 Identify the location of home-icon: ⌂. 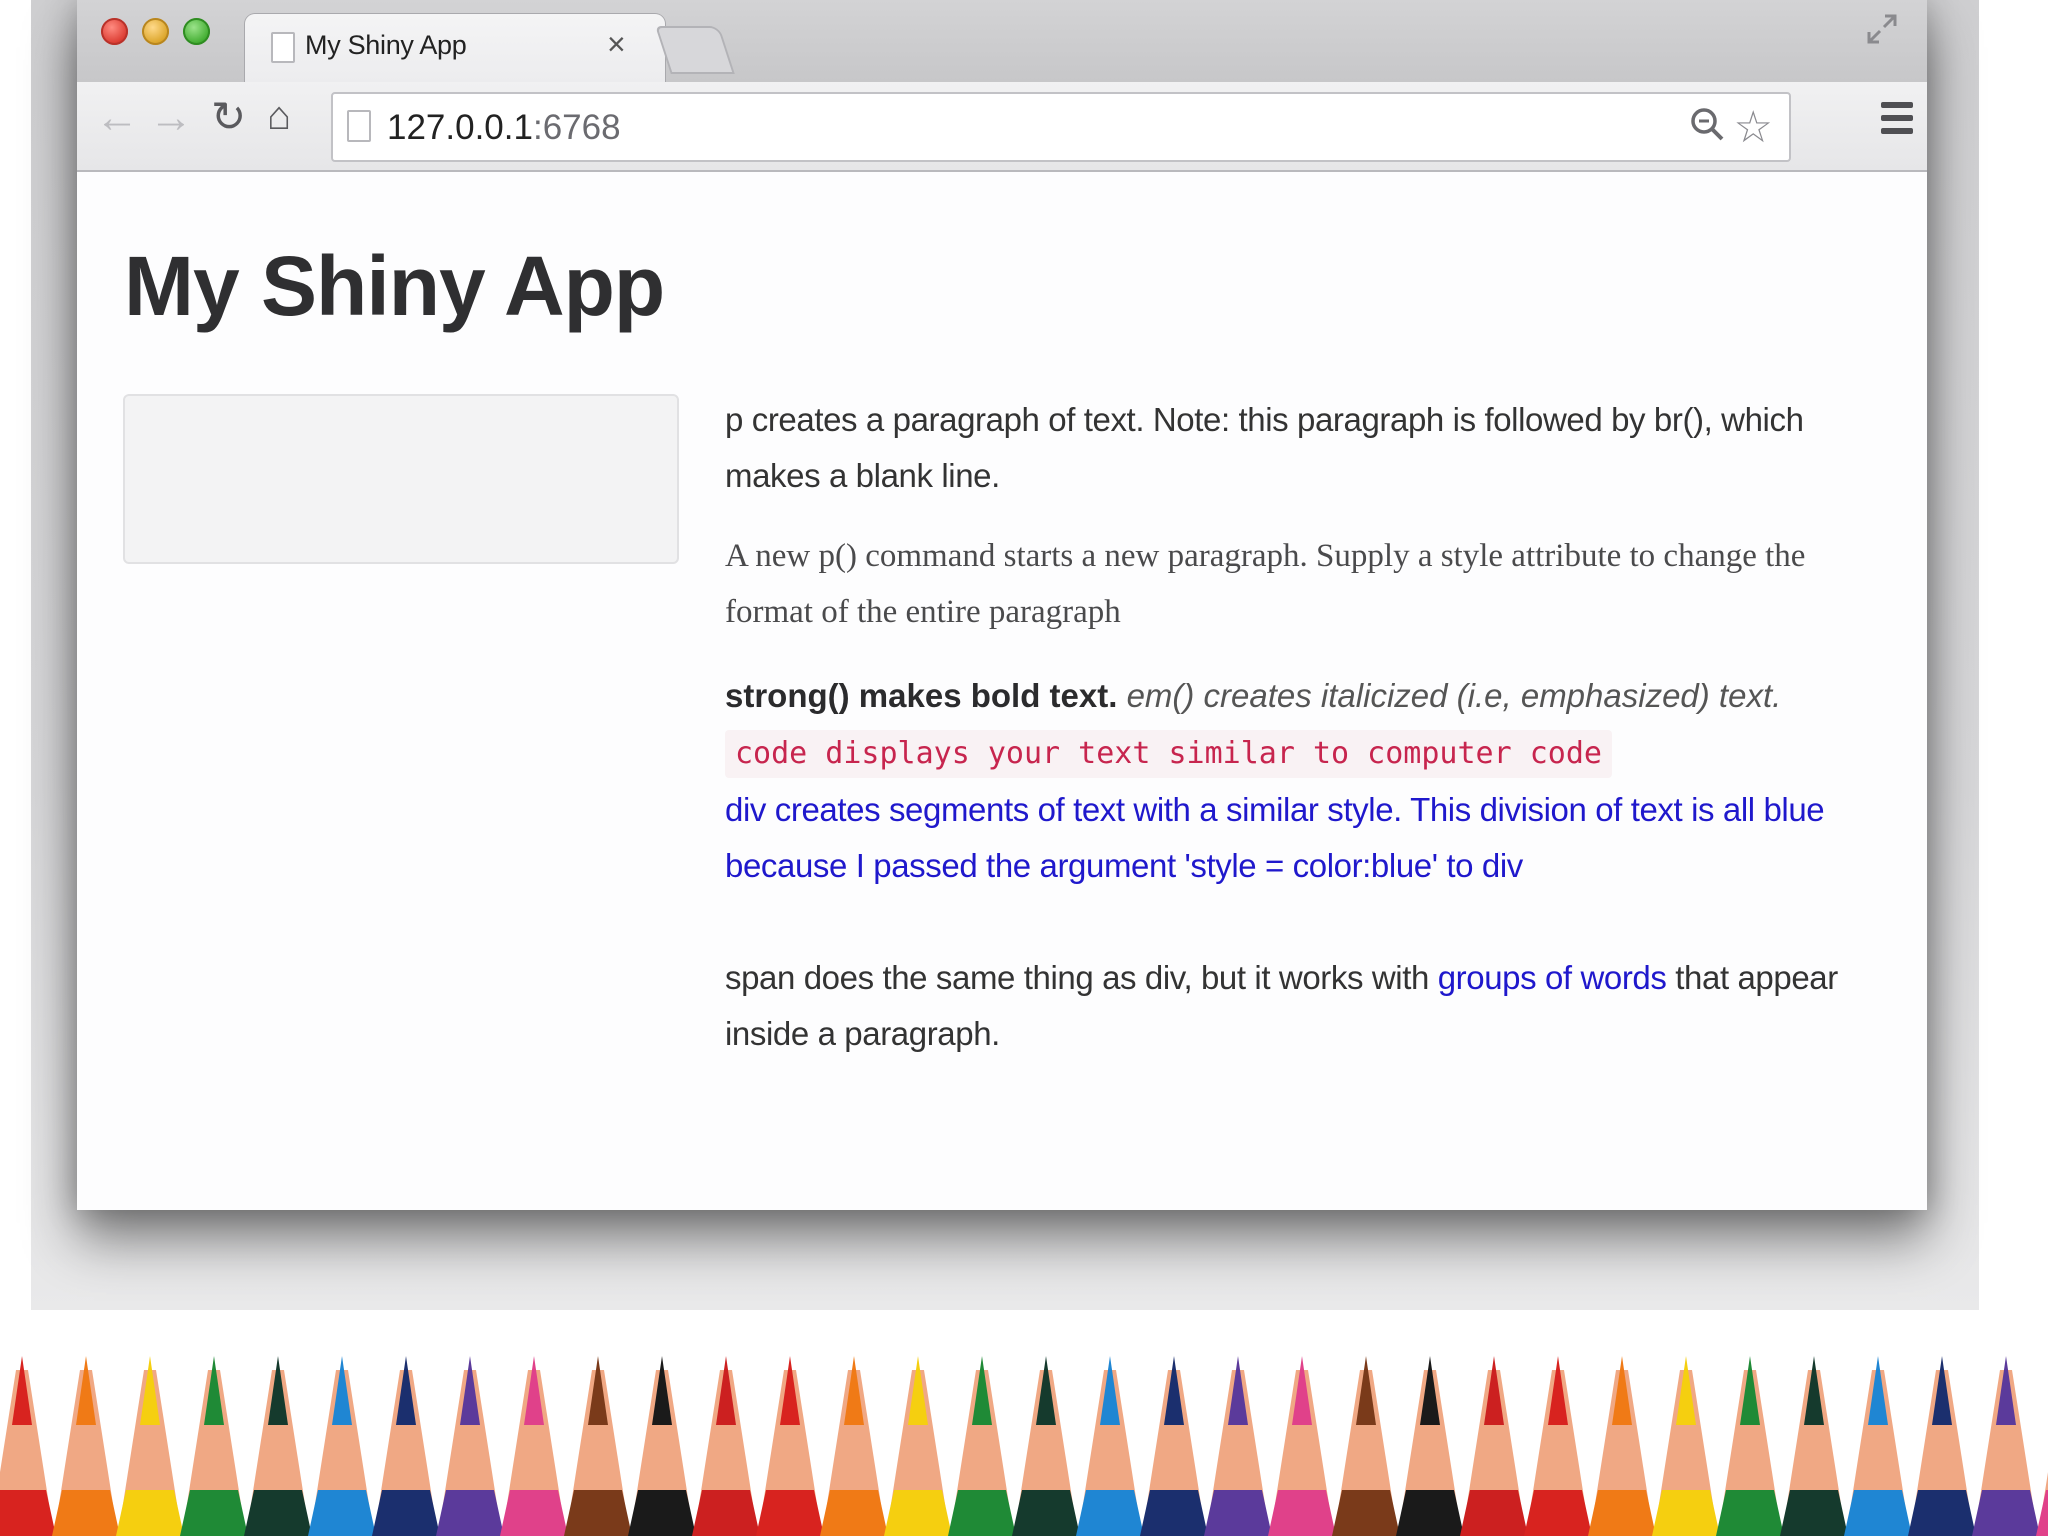
(279, 116).